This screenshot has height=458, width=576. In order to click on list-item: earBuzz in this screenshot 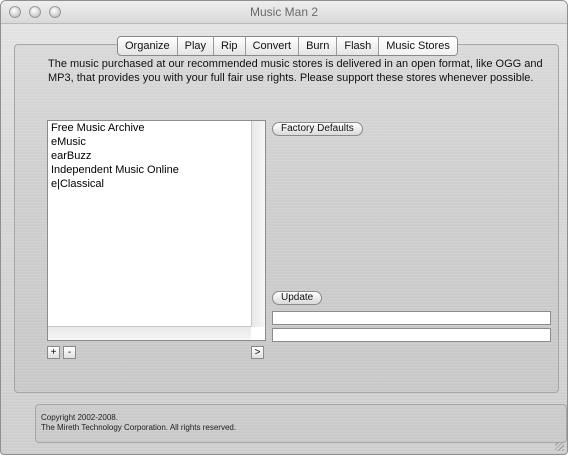, I will do `click(149, 156)`.